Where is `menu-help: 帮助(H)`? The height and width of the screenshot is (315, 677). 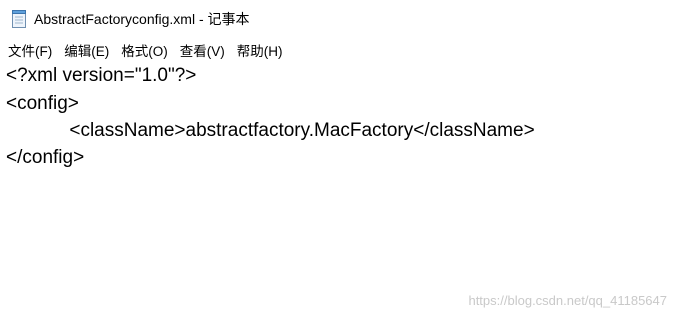 menu-help: 帮助(H) is located at coordinates (260, 50).